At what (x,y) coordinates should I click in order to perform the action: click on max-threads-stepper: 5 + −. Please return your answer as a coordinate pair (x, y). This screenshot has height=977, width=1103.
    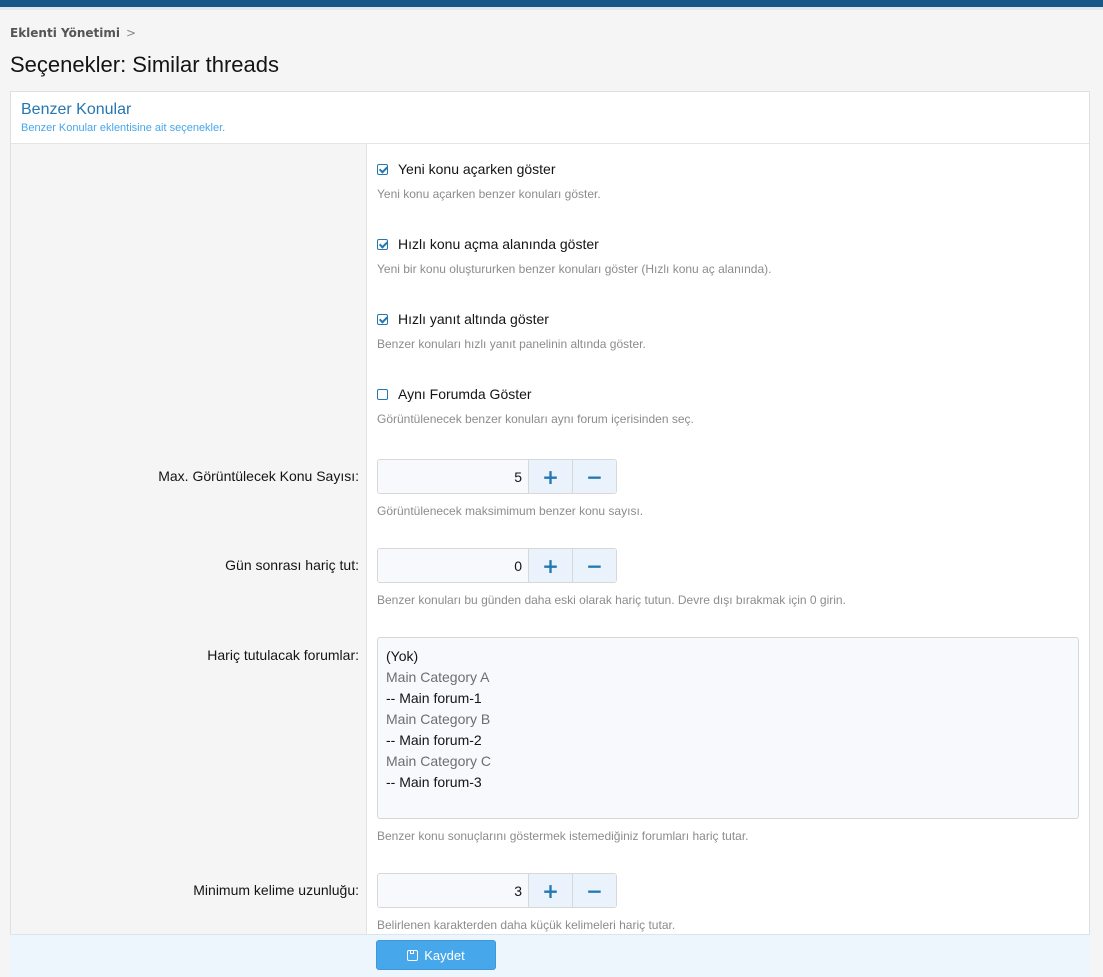
    Looking at the image, I should click on (497, 476).